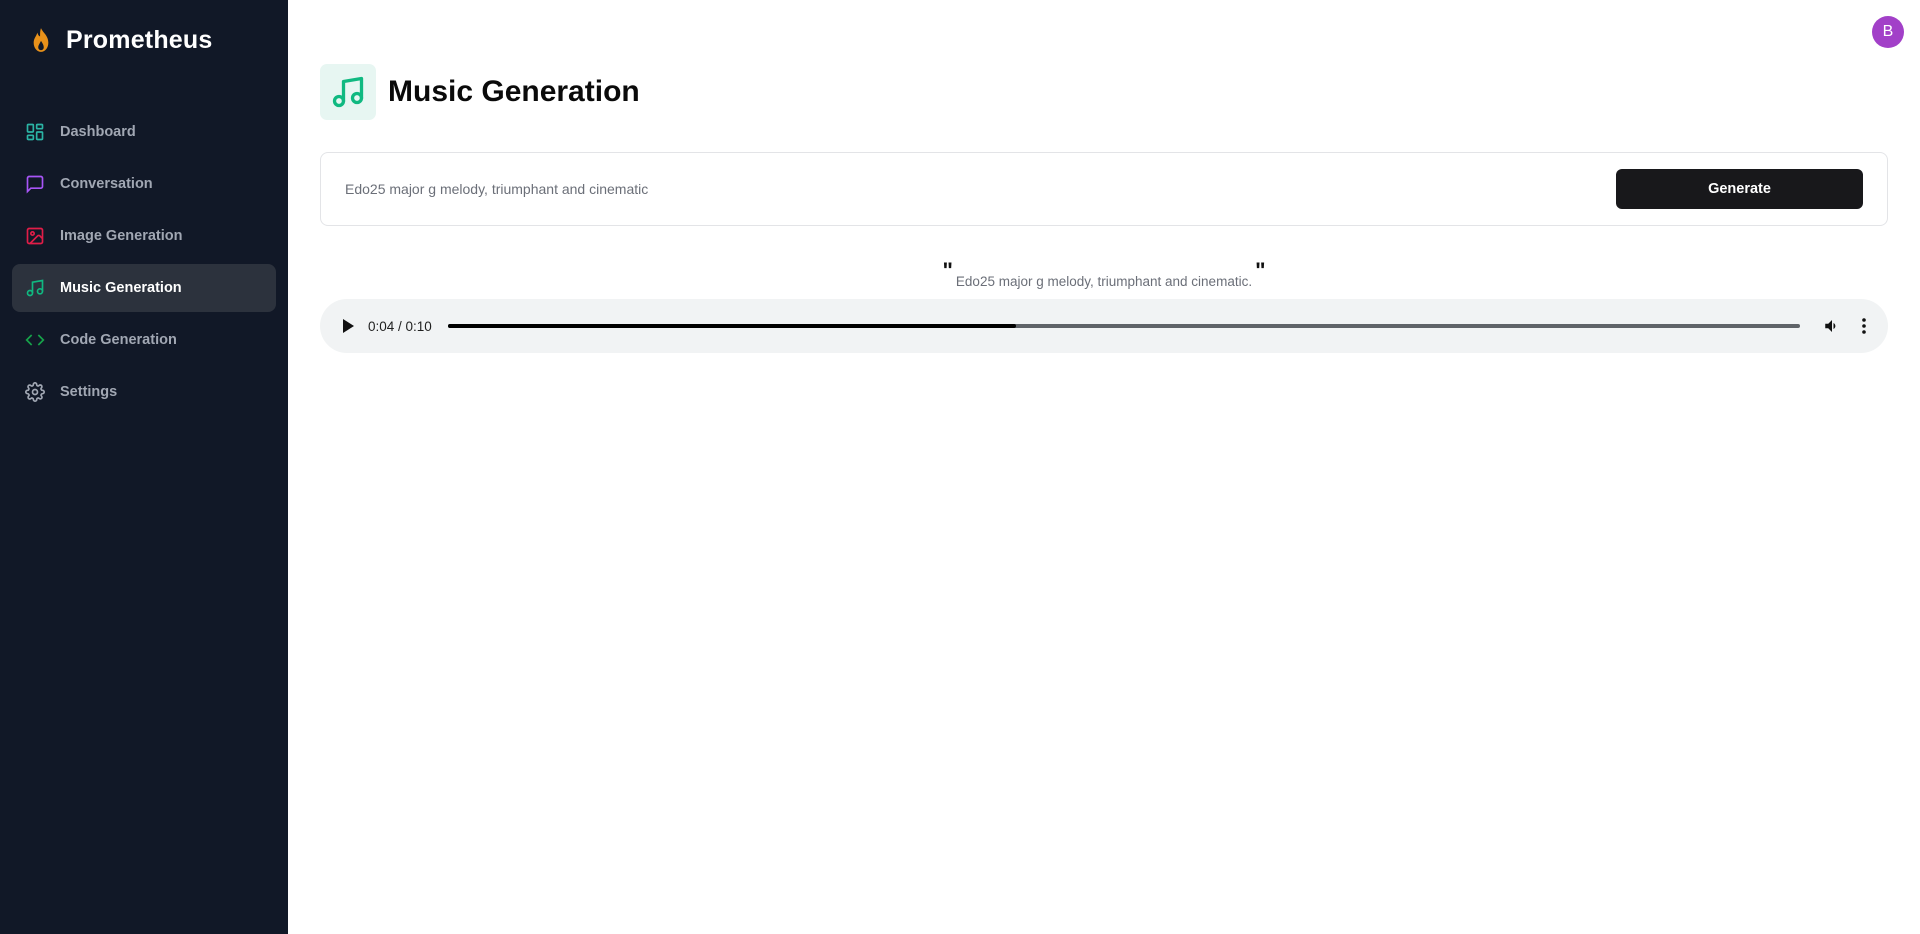 Image resolution: width=1920 pixels, height=934 pixels. What do you see at coordinates (400, 326) in the screenshot?
I see `time-display: 0:04 / 0:10` at bounding box center [400, 326].